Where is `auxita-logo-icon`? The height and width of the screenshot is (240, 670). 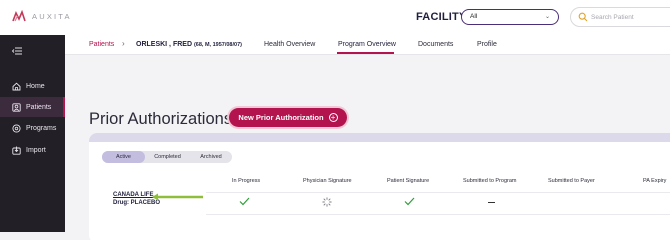 auxita-logo-icon is located at coordinates (19, 16).